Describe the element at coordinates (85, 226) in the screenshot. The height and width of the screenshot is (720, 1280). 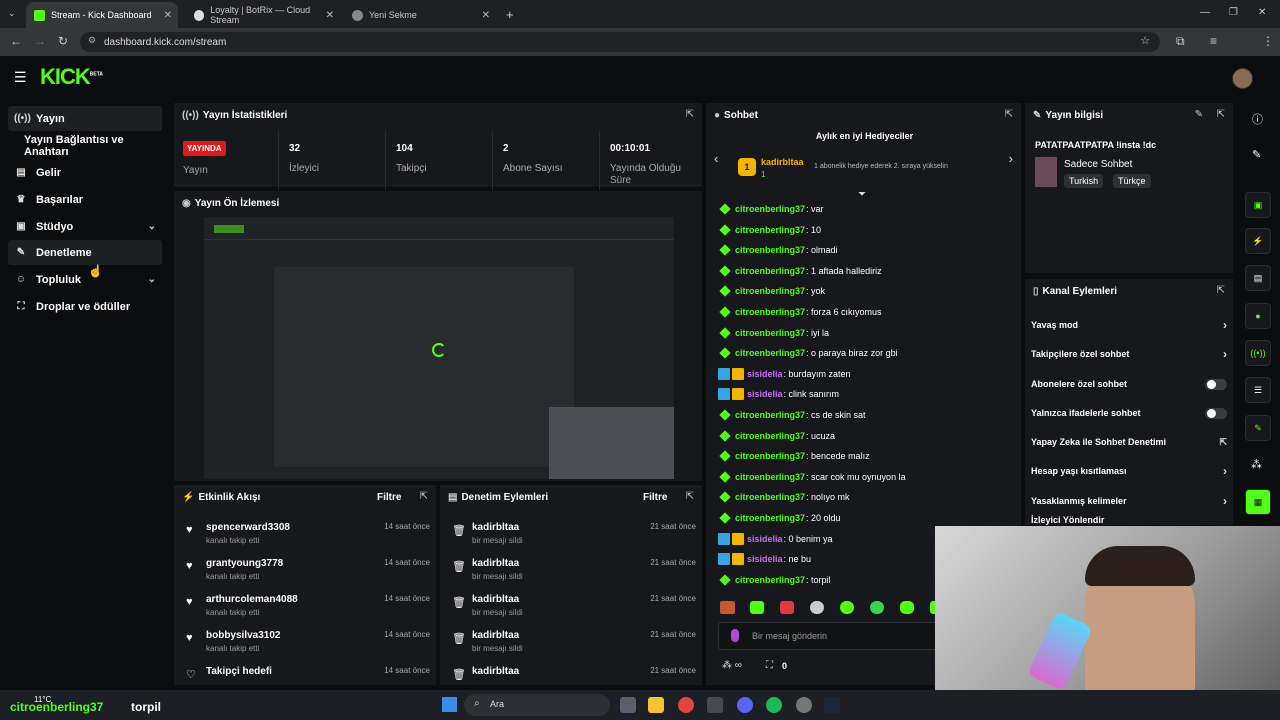
I see `sidebar-item-studyo: ▣ Stüdyo ⌄` at that location.